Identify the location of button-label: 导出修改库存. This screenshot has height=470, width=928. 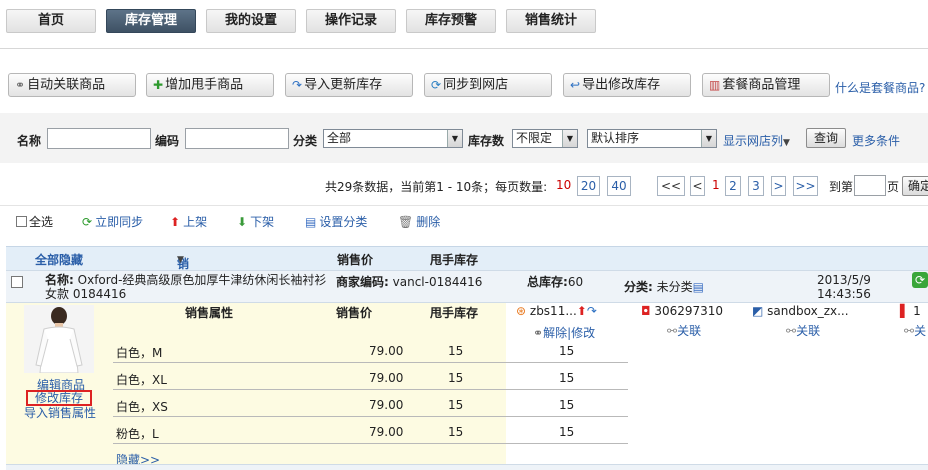
(621, 85).